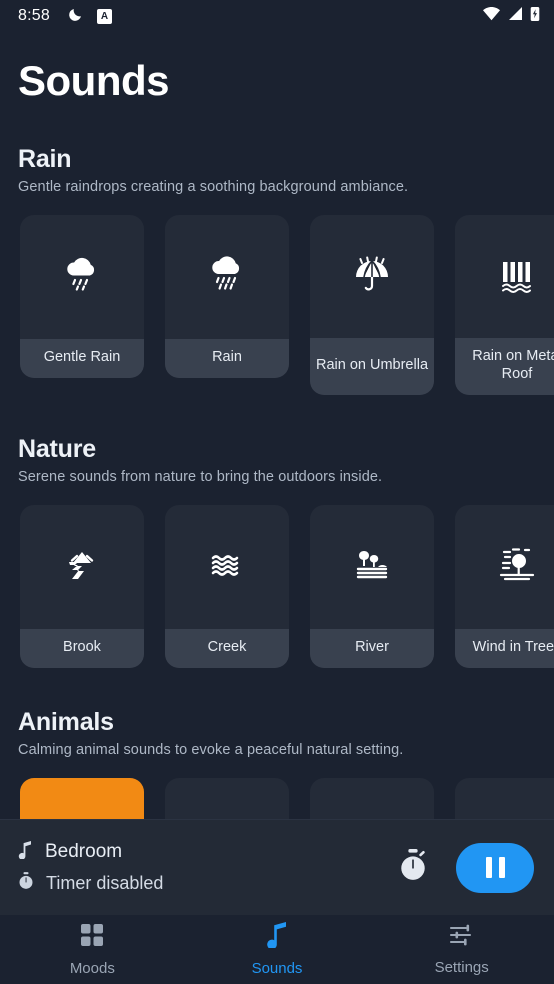 This screenshot has height=984, width=554. What do you see at coordinates (105, 882) in the screenshot?
I see `now-playing-timer-status: Timer disabled` at bounding box center [105, 882].